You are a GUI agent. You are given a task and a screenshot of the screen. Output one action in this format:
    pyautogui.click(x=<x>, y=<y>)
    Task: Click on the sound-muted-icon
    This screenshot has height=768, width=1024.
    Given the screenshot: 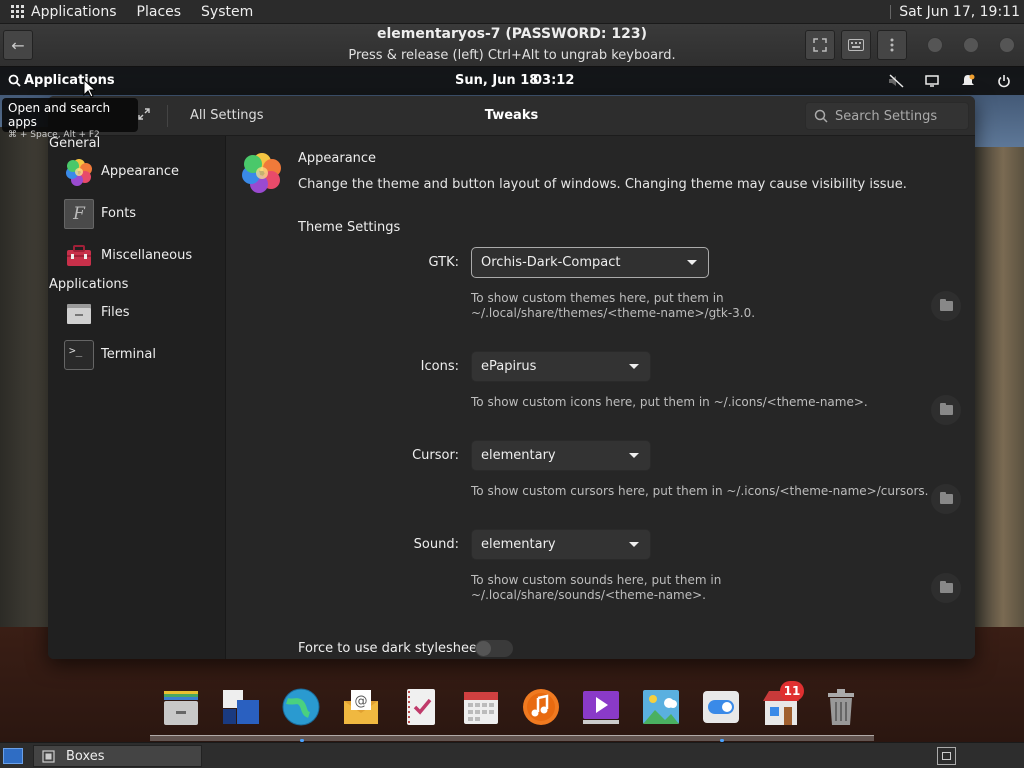 What is the action you would take?
    pyautogui.click(x=896, y=81)
    